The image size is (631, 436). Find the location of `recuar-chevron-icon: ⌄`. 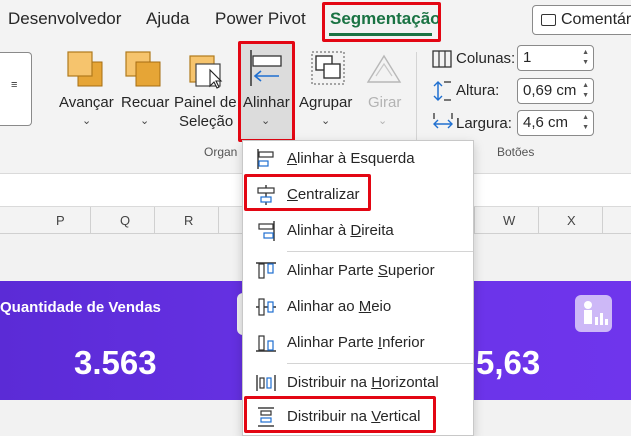

recuar-chevron-icon: ⌄ is located at coordinates (144, 120).